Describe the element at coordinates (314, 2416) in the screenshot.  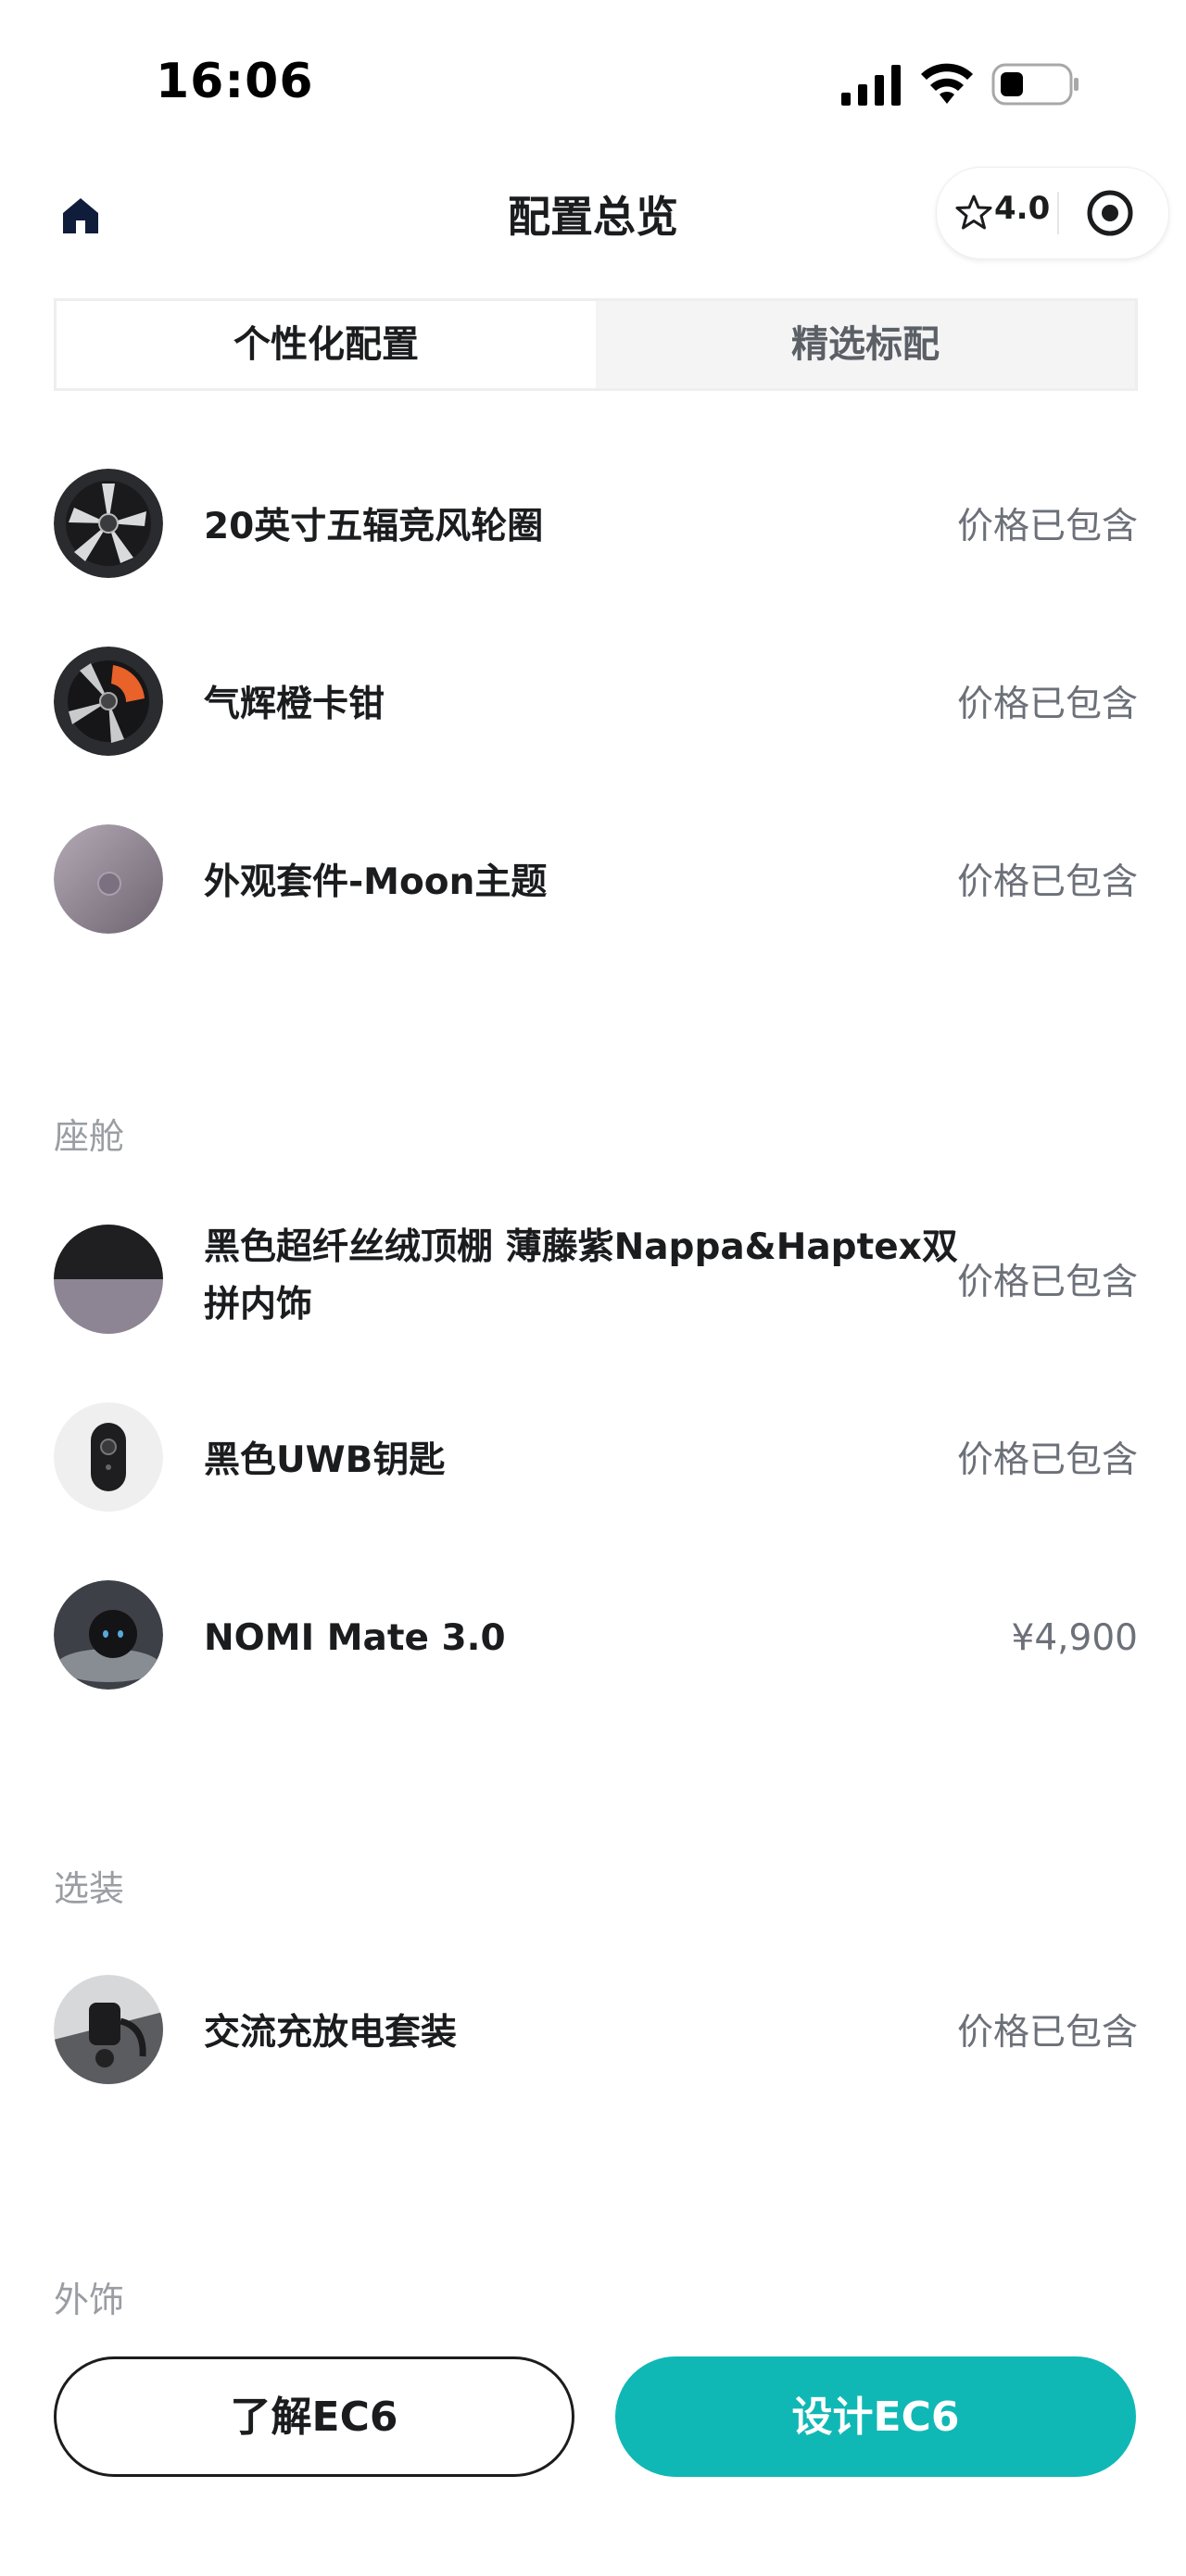
I see `learn-ec6-button: 了解EC6` at that location.